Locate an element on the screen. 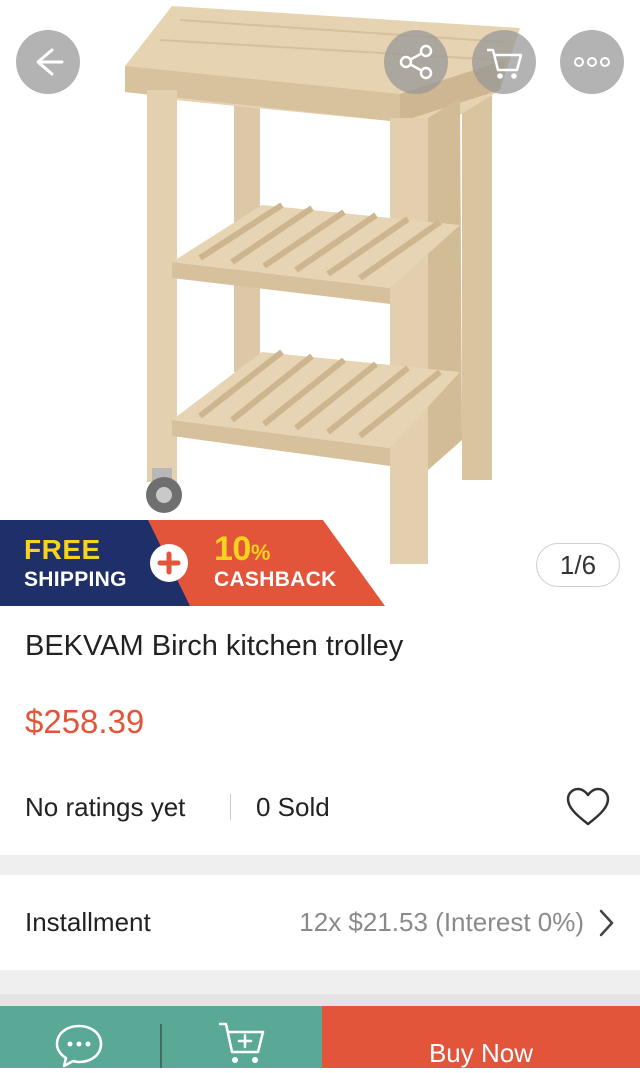 The height and width of the screenshot is (1073, 640). favorite-button is located at coordinates (588, 809).